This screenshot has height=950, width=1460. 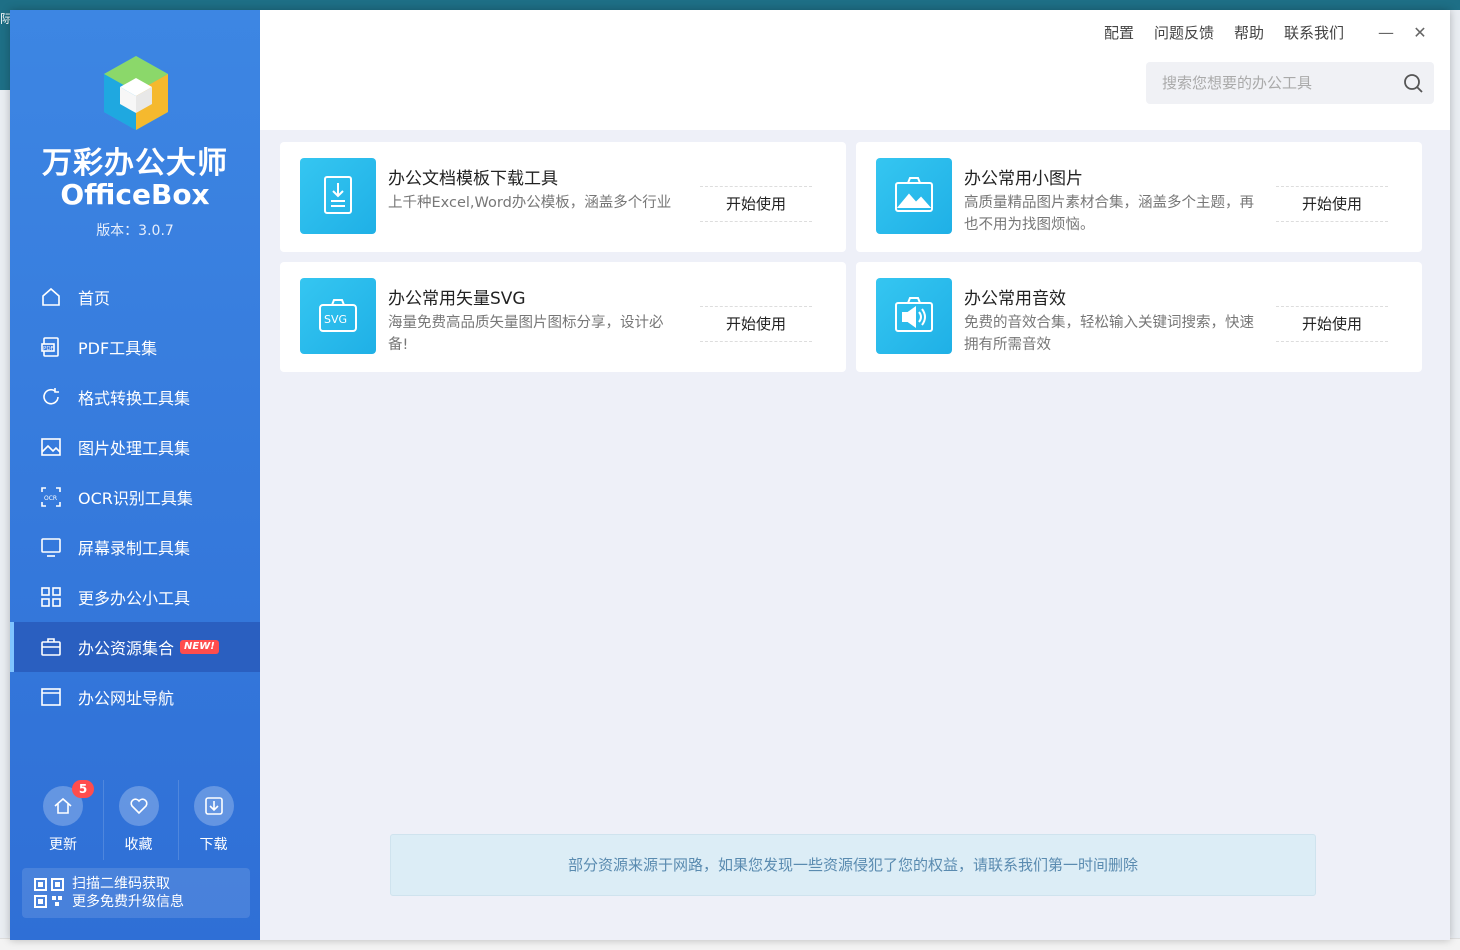 What do you see at coordinates (1184, 32) in the screenshot?
I see `feedback-link: 问题反馈` at bounding box center [1184, 32].